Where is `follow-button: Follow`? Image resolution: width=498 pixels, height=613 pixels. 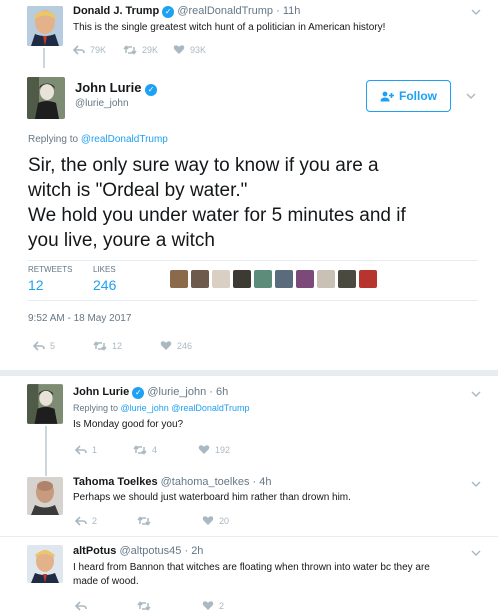
follow-button: Follow is located at coordinates (408, 96).